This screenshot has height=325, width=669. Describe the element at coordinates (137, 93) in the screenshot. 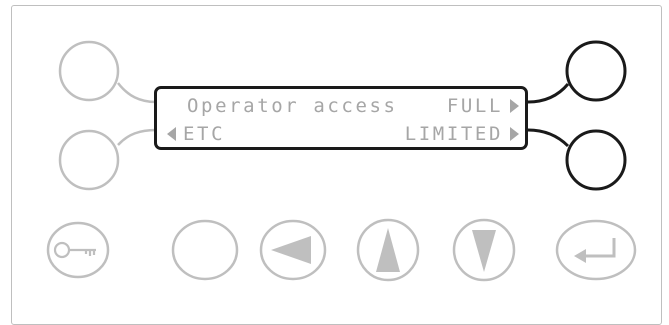

I see `connector-top-left` at that location.